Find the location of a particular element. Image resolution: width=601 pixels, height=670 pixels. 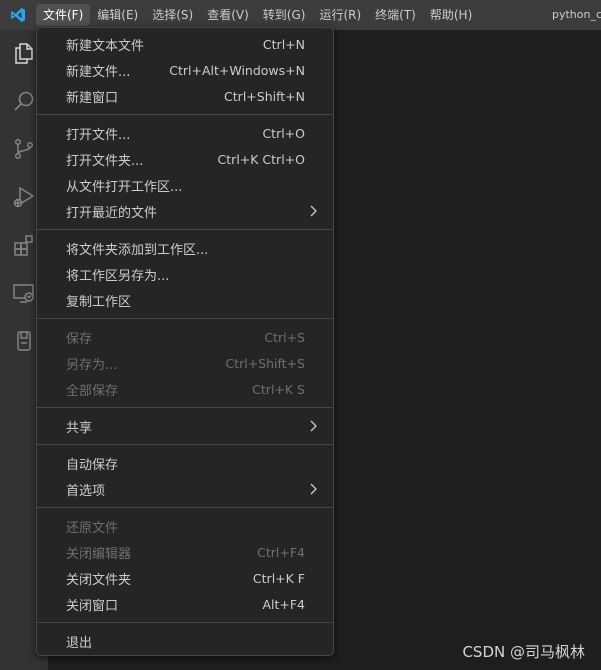

menu-item-label: 关闭文件夹 is located at coordinates (99, 580).